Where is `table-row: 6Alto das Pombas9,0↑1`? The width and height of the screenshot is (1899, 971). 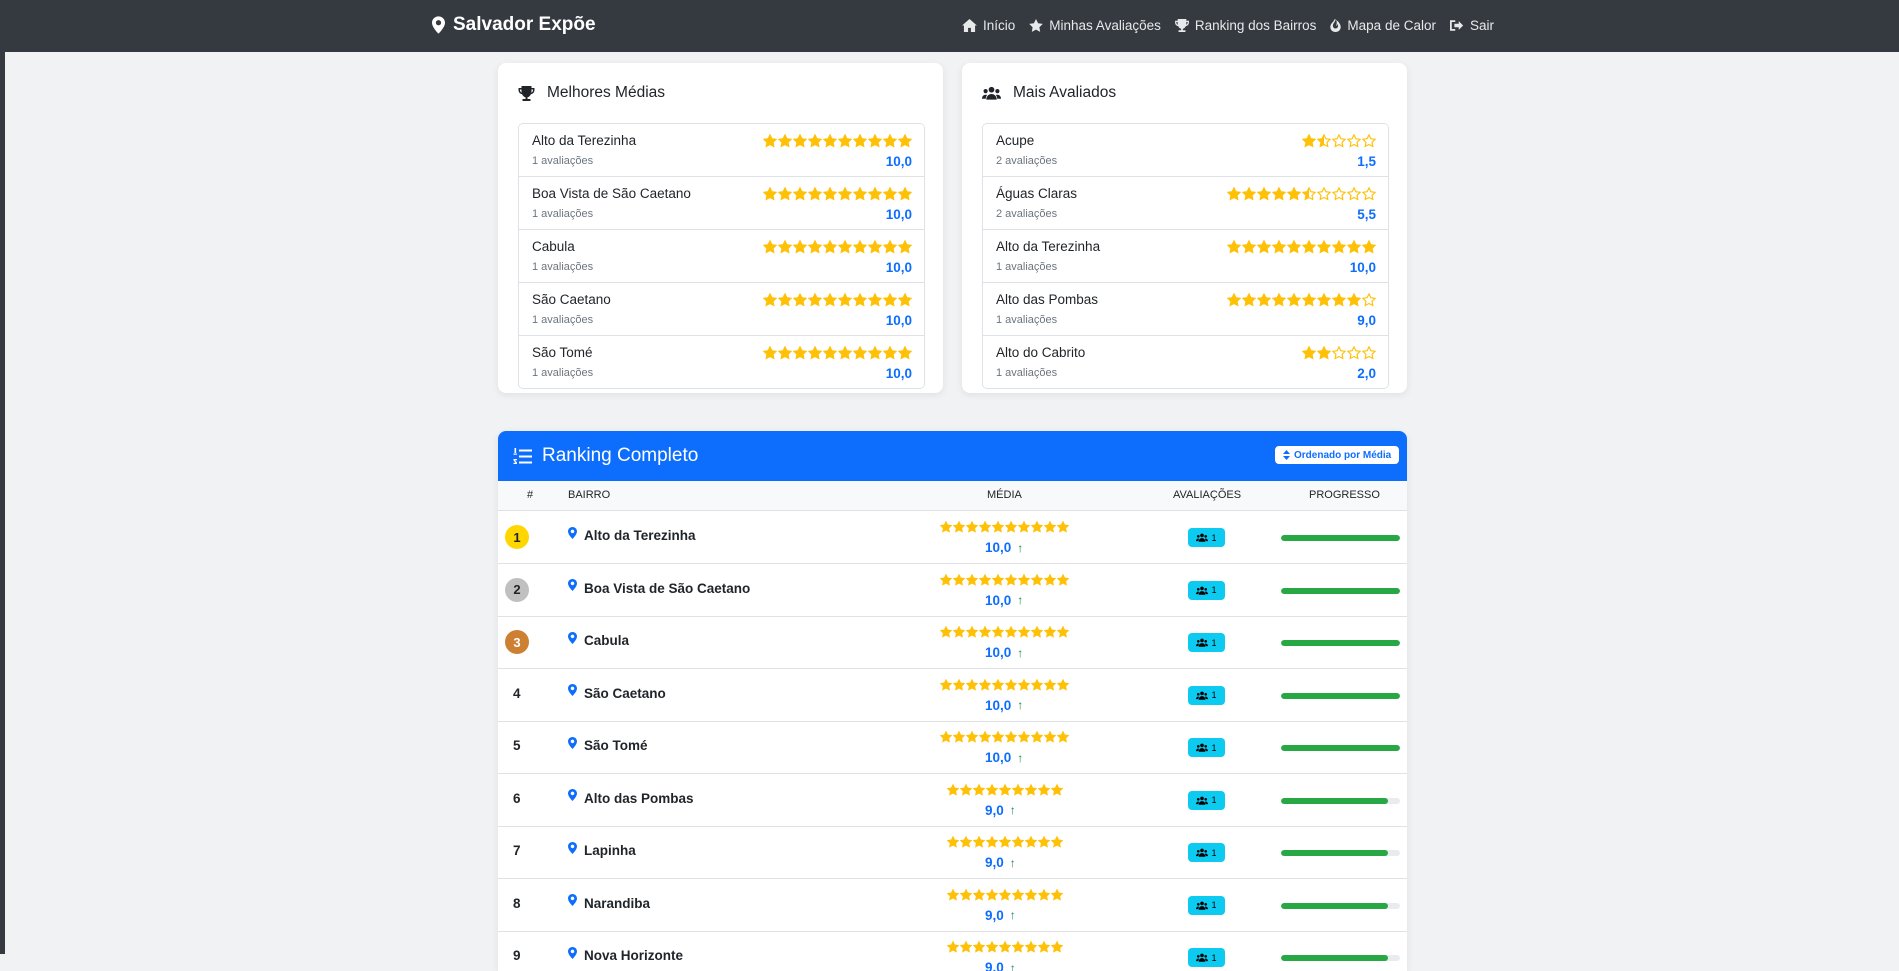
table-row: 6Alto das Pombas9,0↑1 is located at coordinates (952, 800).